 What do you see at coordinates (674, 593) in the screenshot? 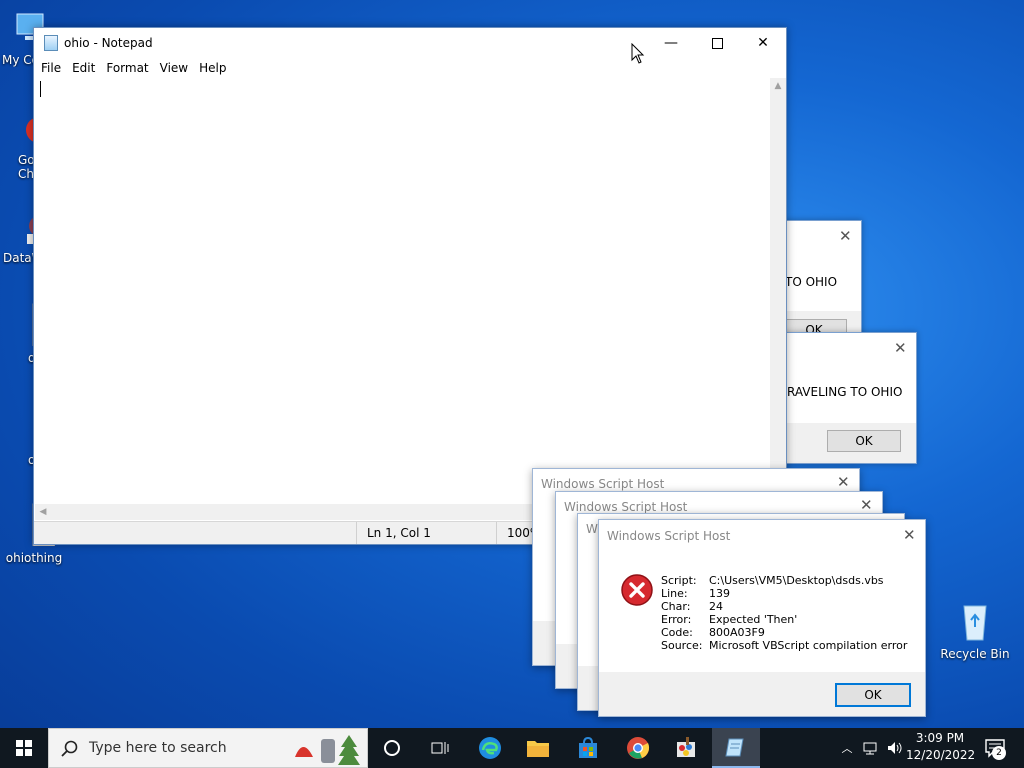
I see `label-line: Line:` at bounding box center [674, 593].